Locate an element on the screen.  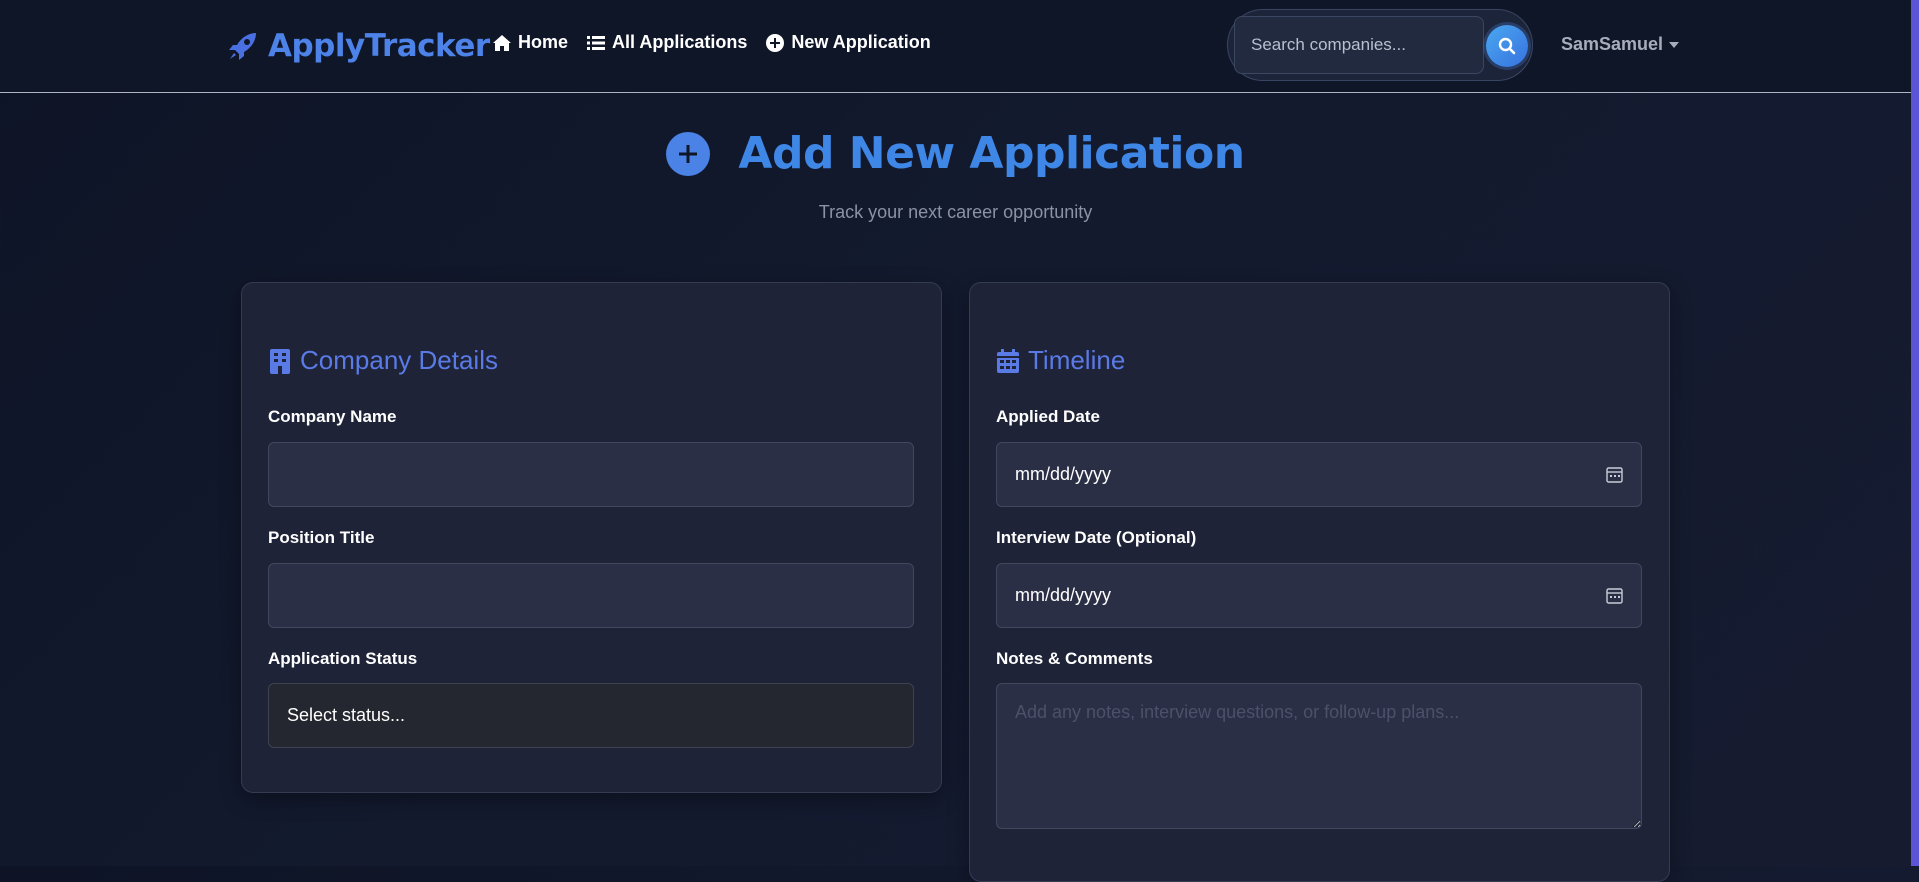
search-button is located at coordinates (1507, 46).